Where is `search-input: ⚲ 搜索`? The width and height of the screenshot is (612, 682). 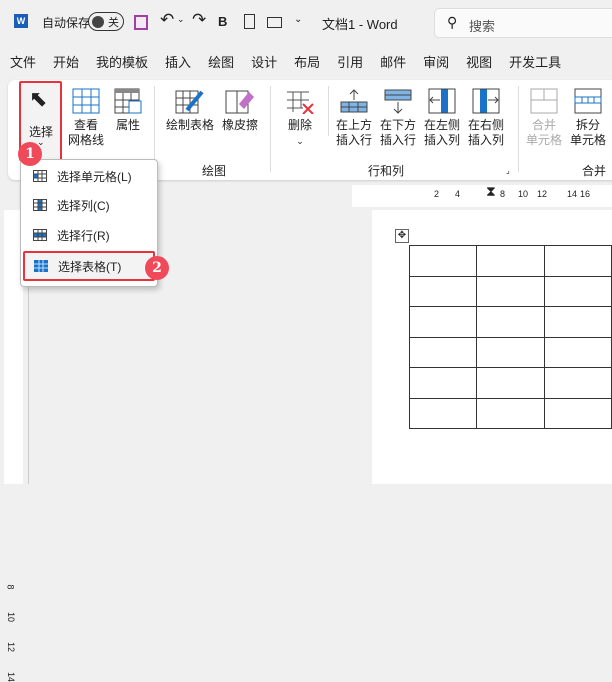 search-input: ⚲ 搜索 is located at coordinates (523, 23).